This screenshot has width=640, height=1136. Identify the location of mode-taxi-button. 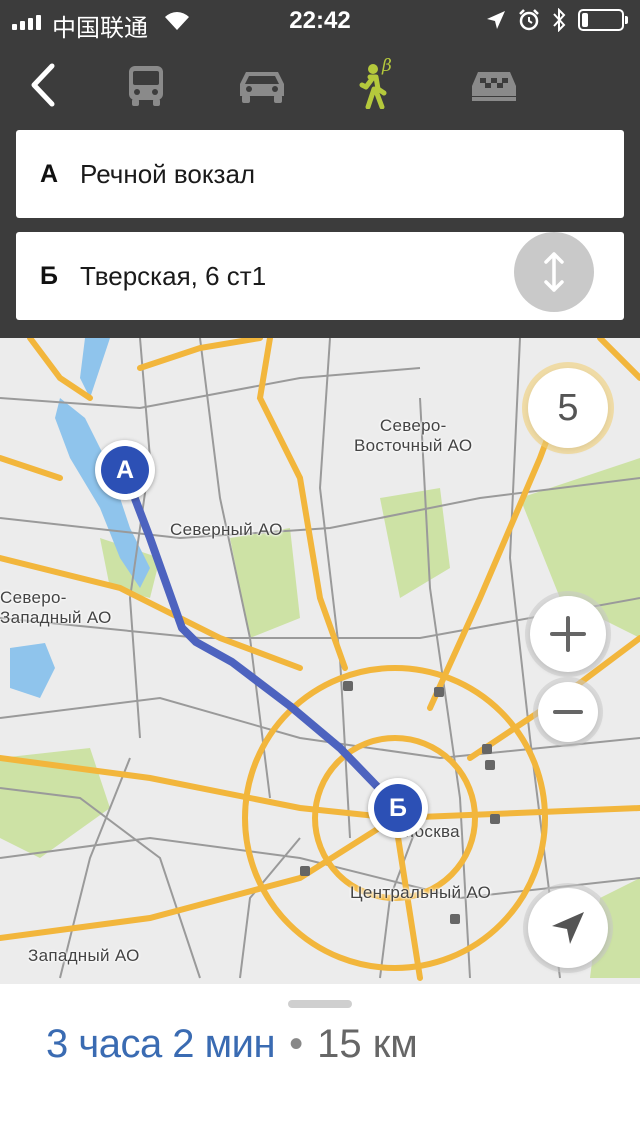
(494, 86).